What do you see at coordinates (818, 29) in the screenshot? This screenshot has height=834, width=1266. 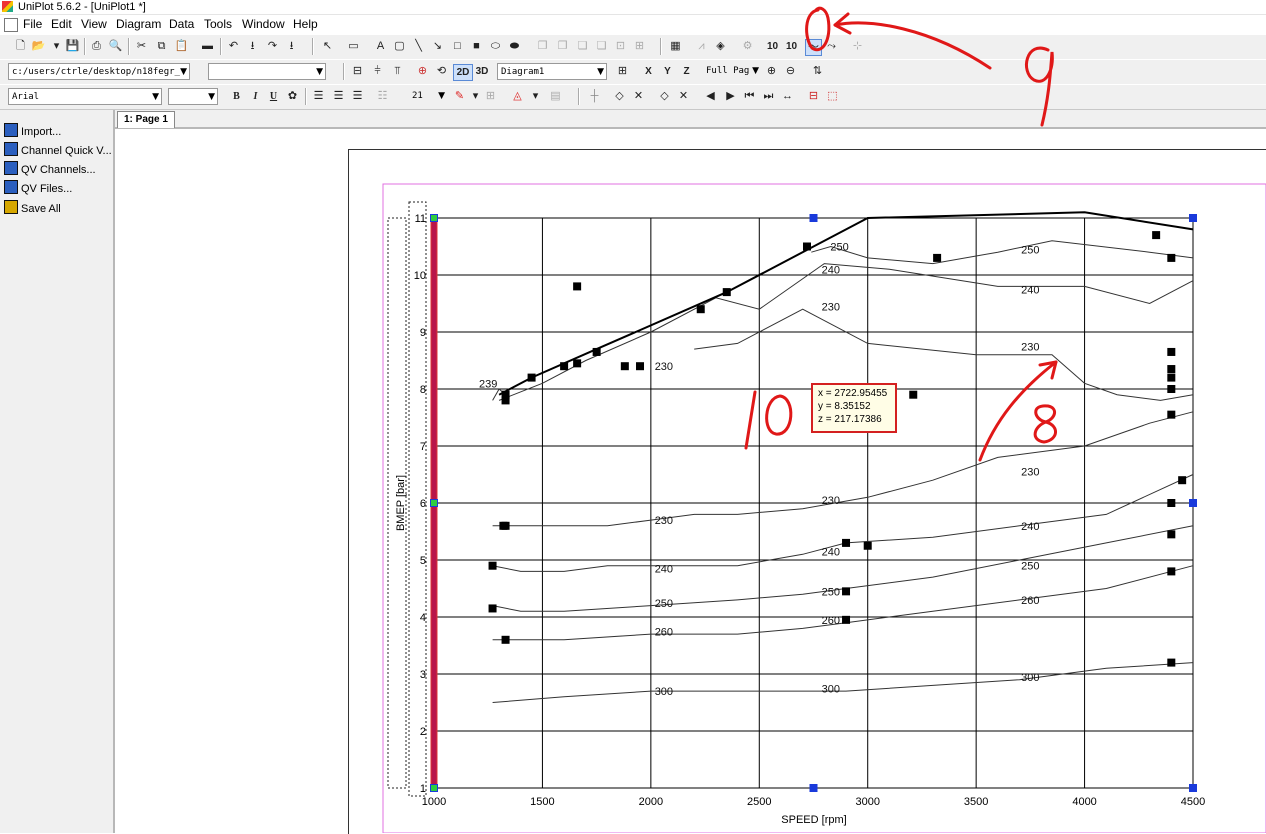 I see `annotation-circle-mark` at bounding box center [818, 29].